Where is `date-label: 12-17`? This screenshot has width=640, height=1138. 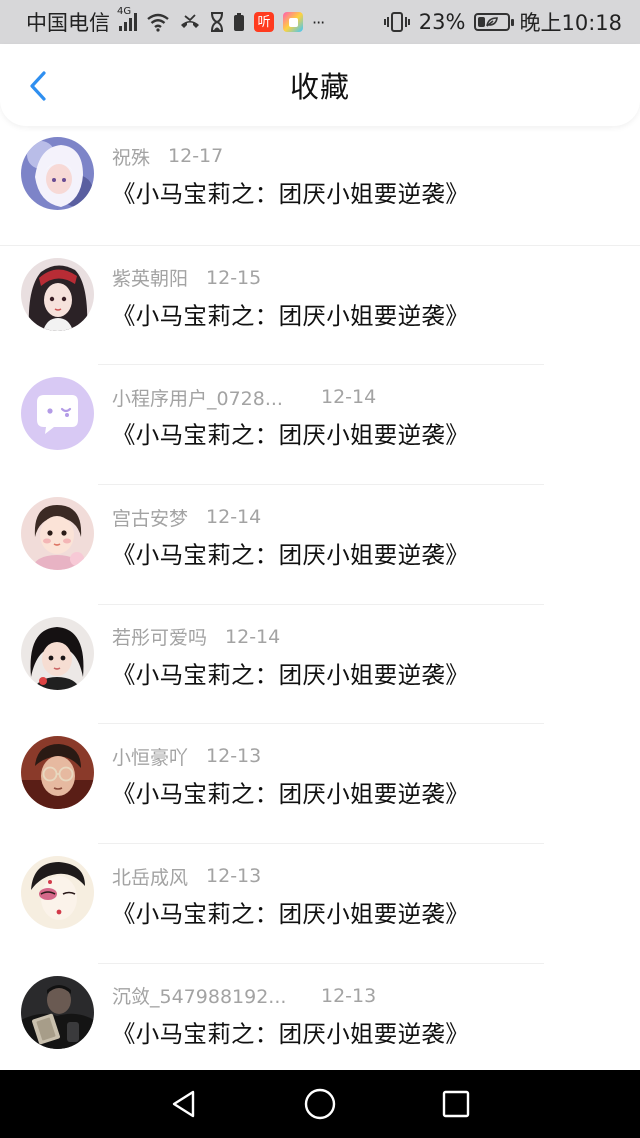
date-label: 12-17 is located at coordinates (196, 156).